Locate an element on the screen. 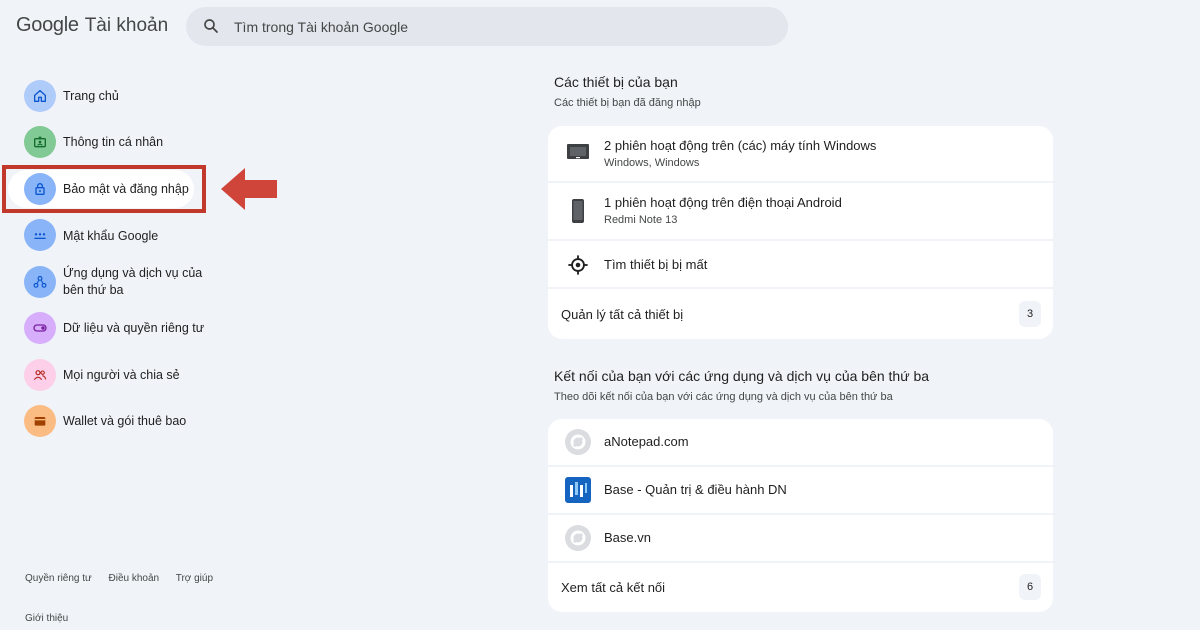 Image resolution: width=1200 pixels, height=630 pixels. sidebar-item-data-privacy: Dữ liệu và quyền riêng tư is located at coordinates (115, 328).